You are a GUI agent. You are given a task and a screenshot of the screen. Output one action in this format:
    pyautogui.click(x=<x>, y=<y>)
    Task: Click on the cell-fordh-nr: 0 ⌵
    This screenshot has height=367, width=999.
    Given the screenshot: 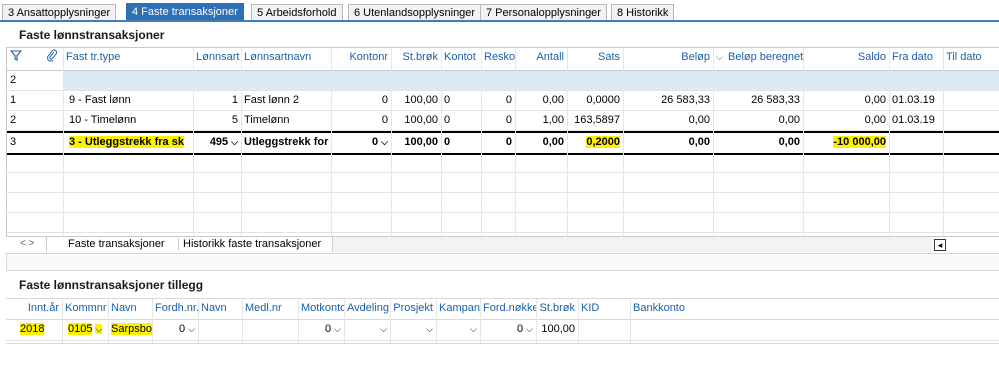 What is the action you would take?
    pyautogui.click(x=175, y=329)
    